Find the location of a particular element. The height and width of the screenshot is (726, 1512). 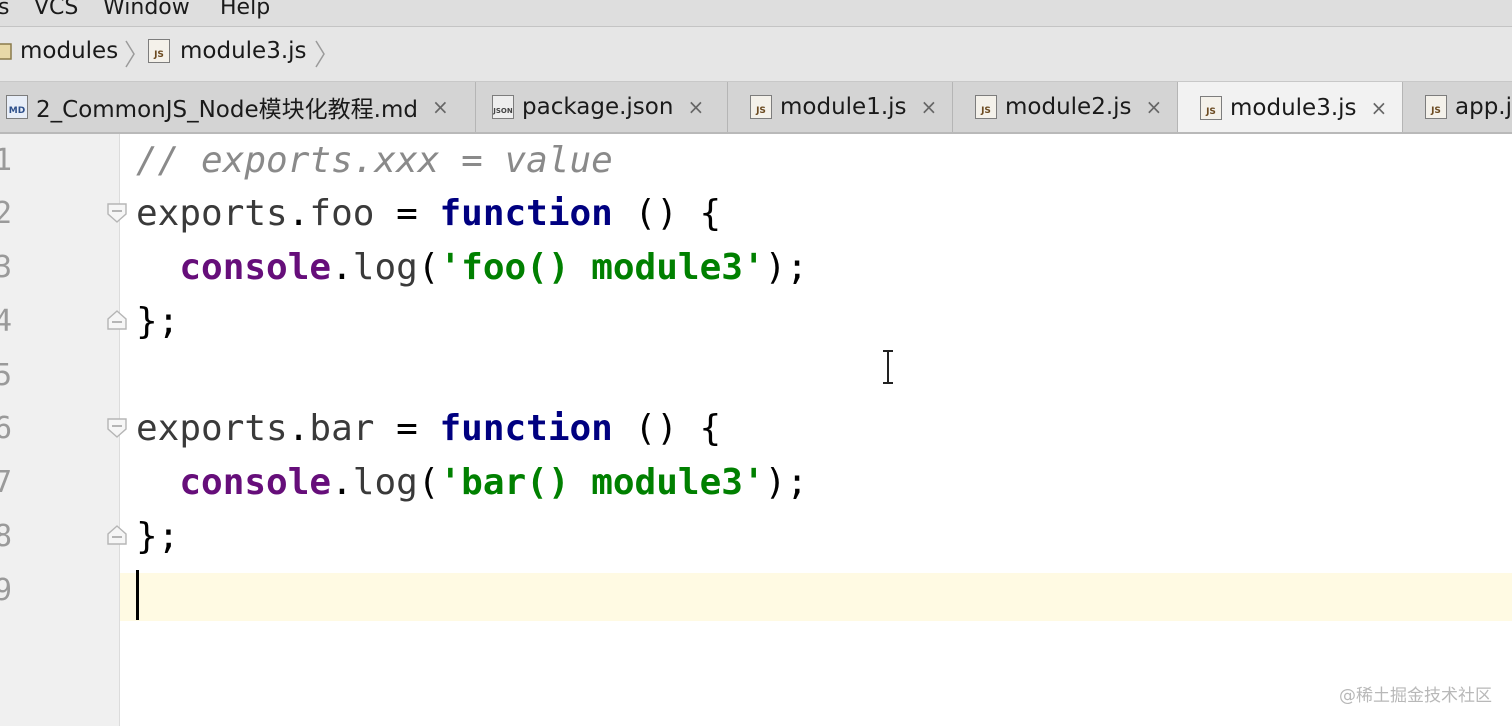

code-line: console.log('bar() module3'); is located at coordinates (472, 483).